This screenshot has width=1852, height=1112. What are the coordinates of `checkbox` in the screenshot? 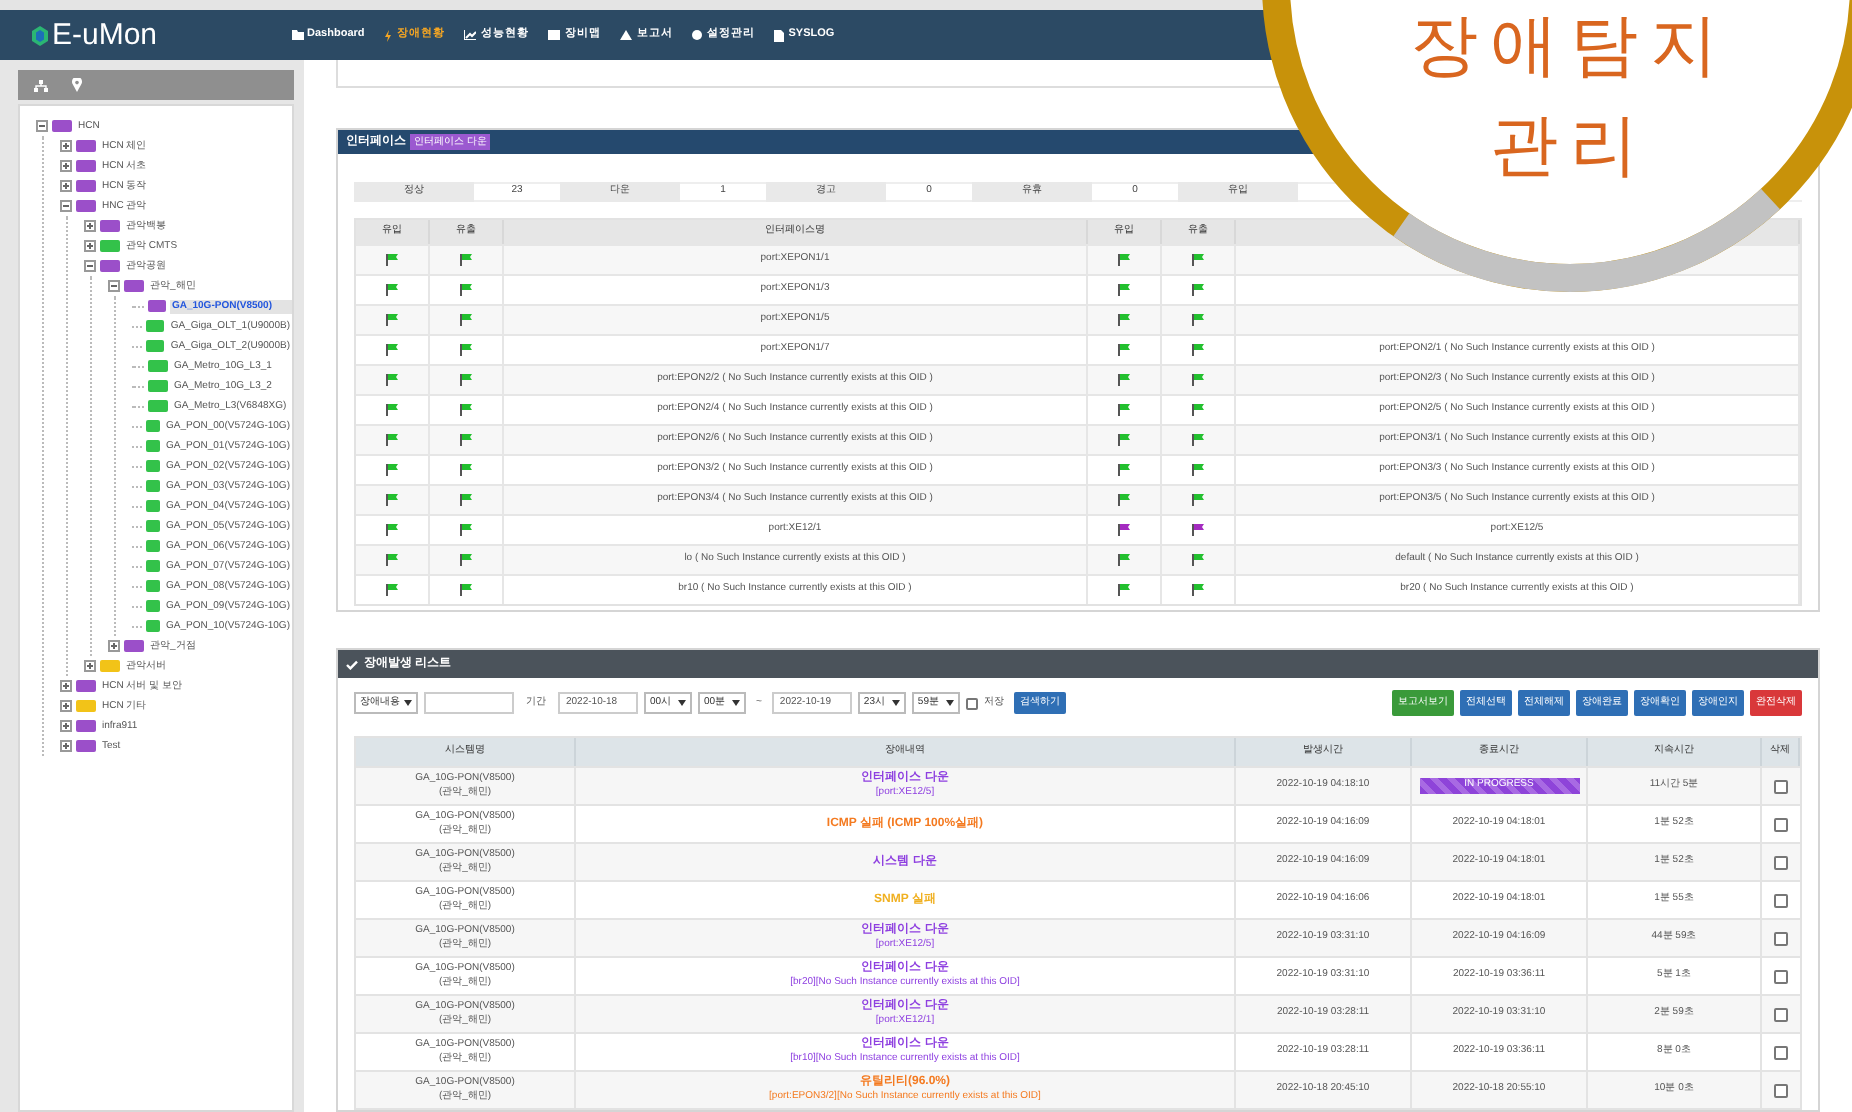 It's located at (971, 703).